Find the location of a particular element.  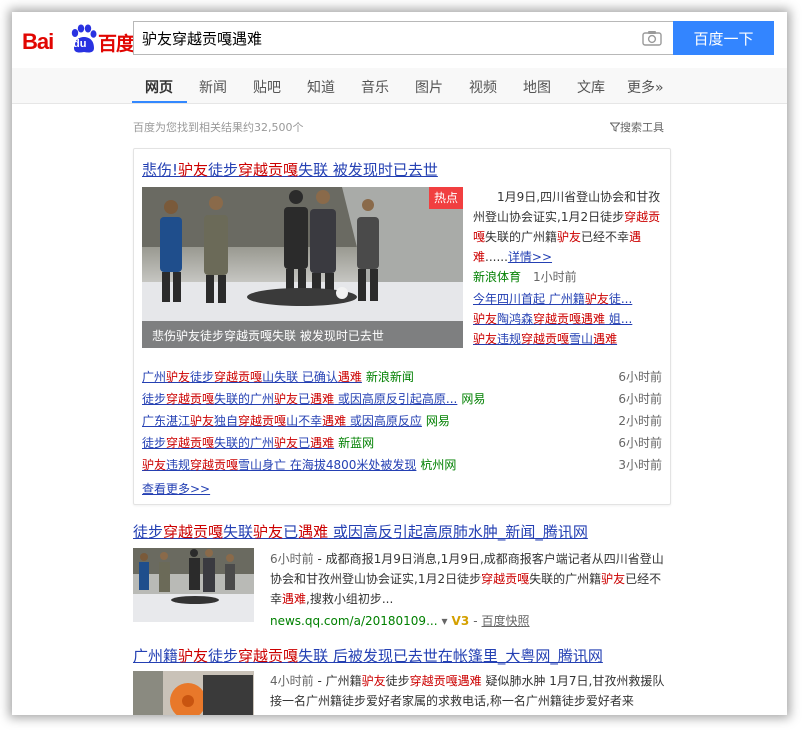

active-tab-underline is located at coordinates (159, 102).